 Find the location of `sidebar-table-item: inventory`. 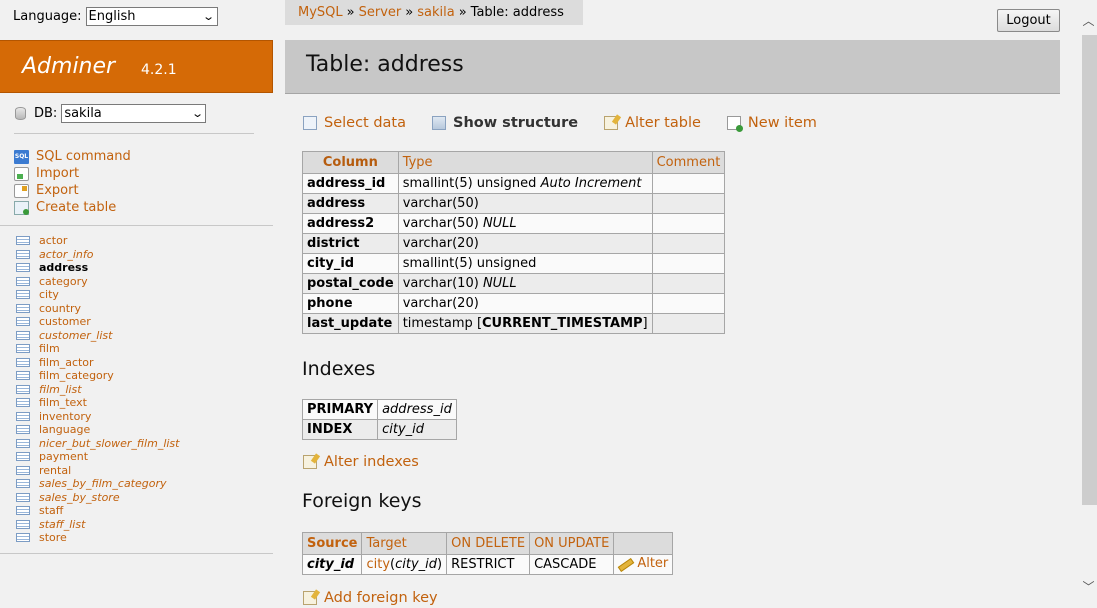

sidebar-table-item: inventory is located at coordinates (97, 417).